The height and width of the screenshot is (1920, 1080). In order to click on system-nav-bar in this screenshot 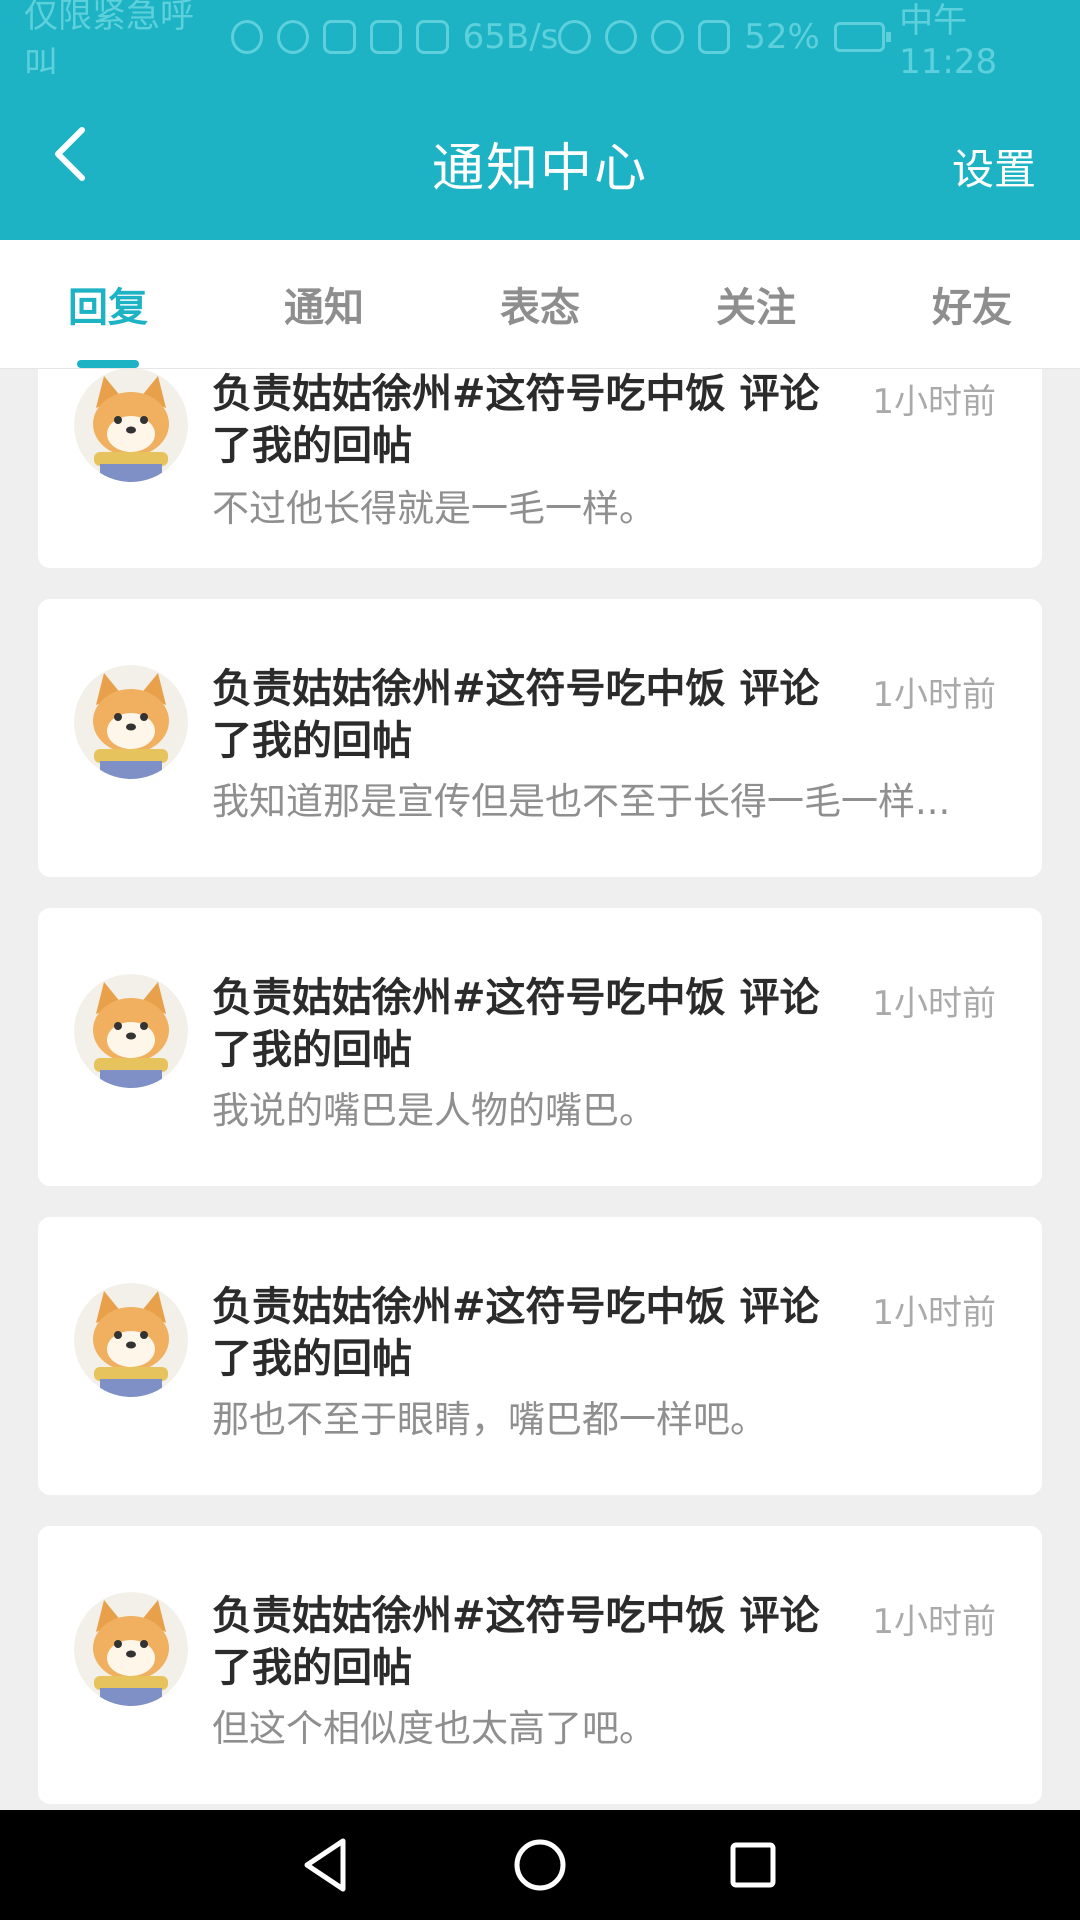, I will do `click(540, 1865)`.